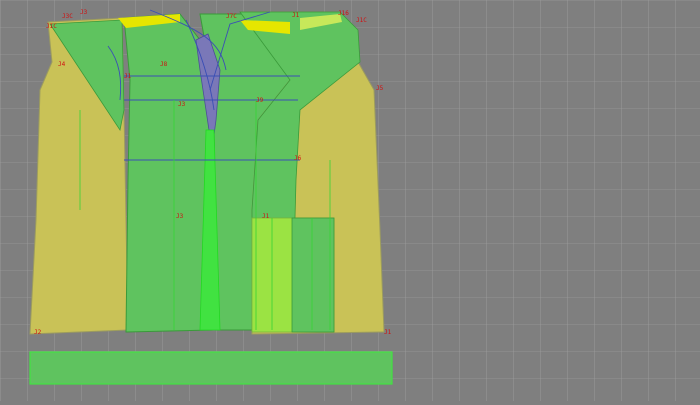 The image size is (700, 405). Describe the element at coordinates (38, 332) in the screenshot. I see `point-label-j2-bottom: J2` at that location.